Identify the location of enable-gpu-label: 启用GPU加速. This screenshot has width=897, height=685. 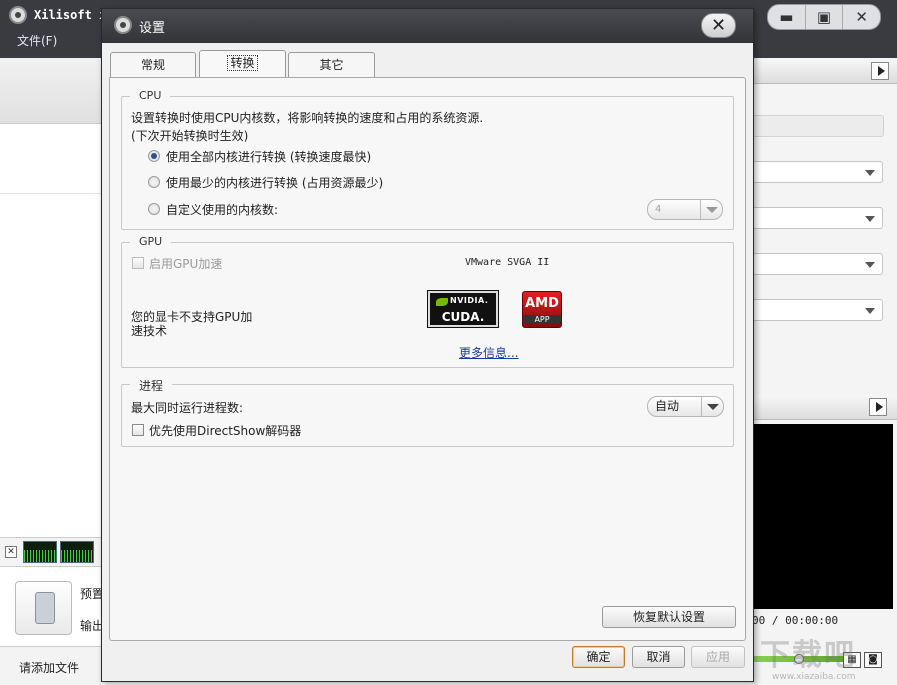
(186, 264).